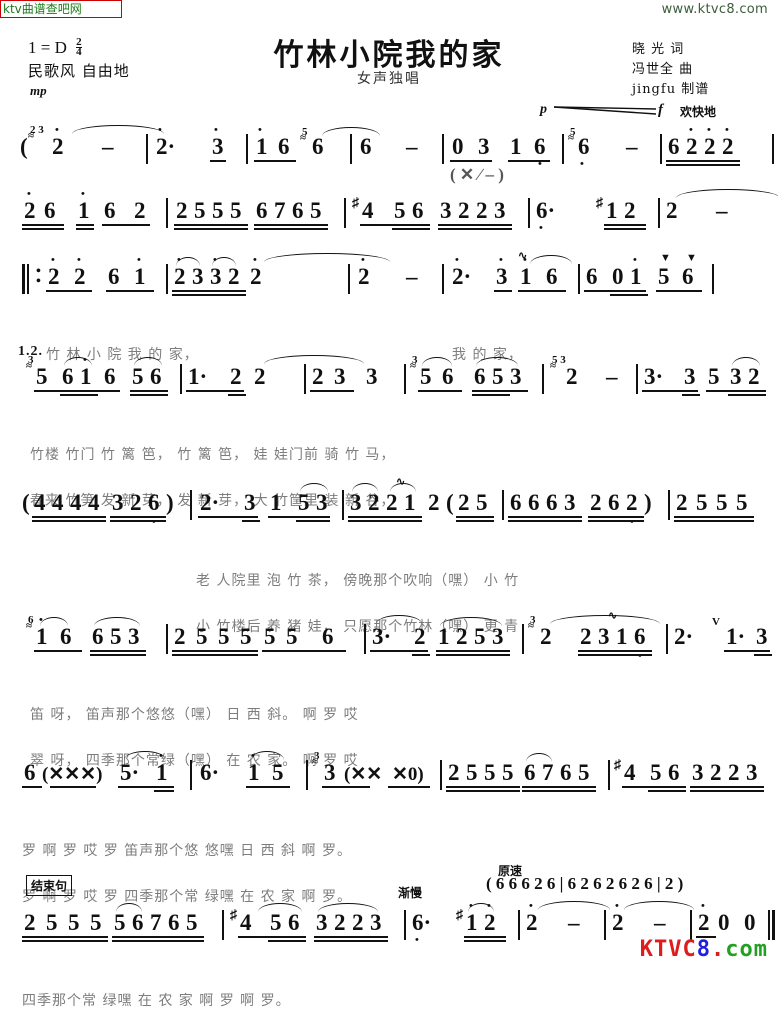  What do you see at coordinates (772, 925) in the screenshot?
I see `final-barline` at bounding box center [772, 925].